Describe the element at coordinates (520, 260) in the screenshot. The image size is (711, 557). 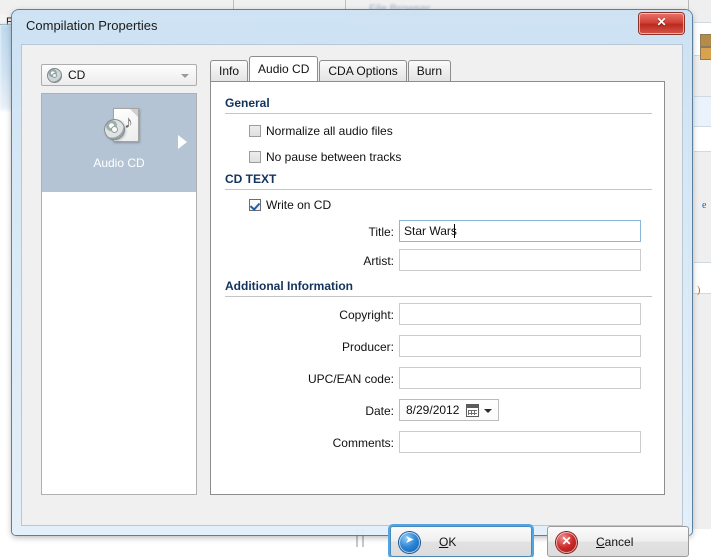
I see `artist-input` at that location.